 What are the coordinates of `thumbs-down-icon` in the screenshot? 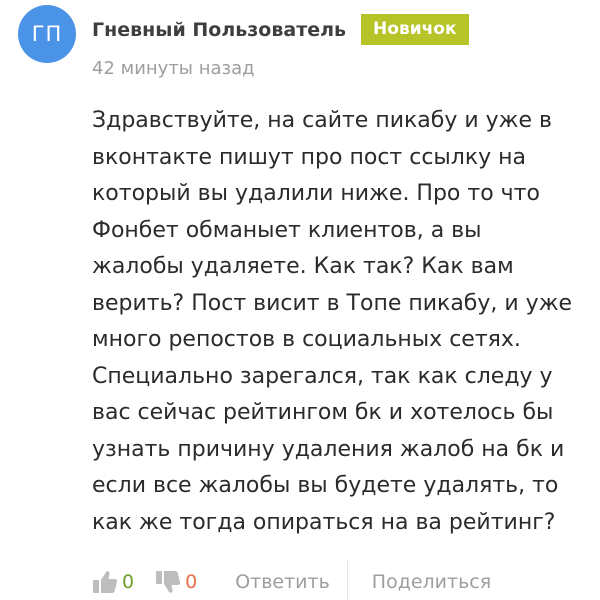 It's located at (168, 582).